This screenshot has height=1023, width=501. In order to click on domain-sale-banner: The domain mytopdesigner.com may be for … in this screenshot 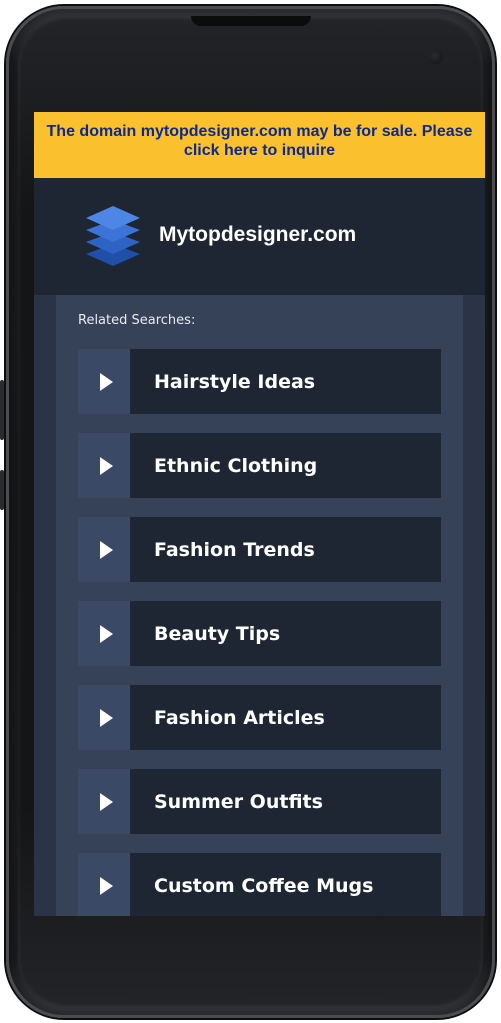, I will do `click(259, 145)`.